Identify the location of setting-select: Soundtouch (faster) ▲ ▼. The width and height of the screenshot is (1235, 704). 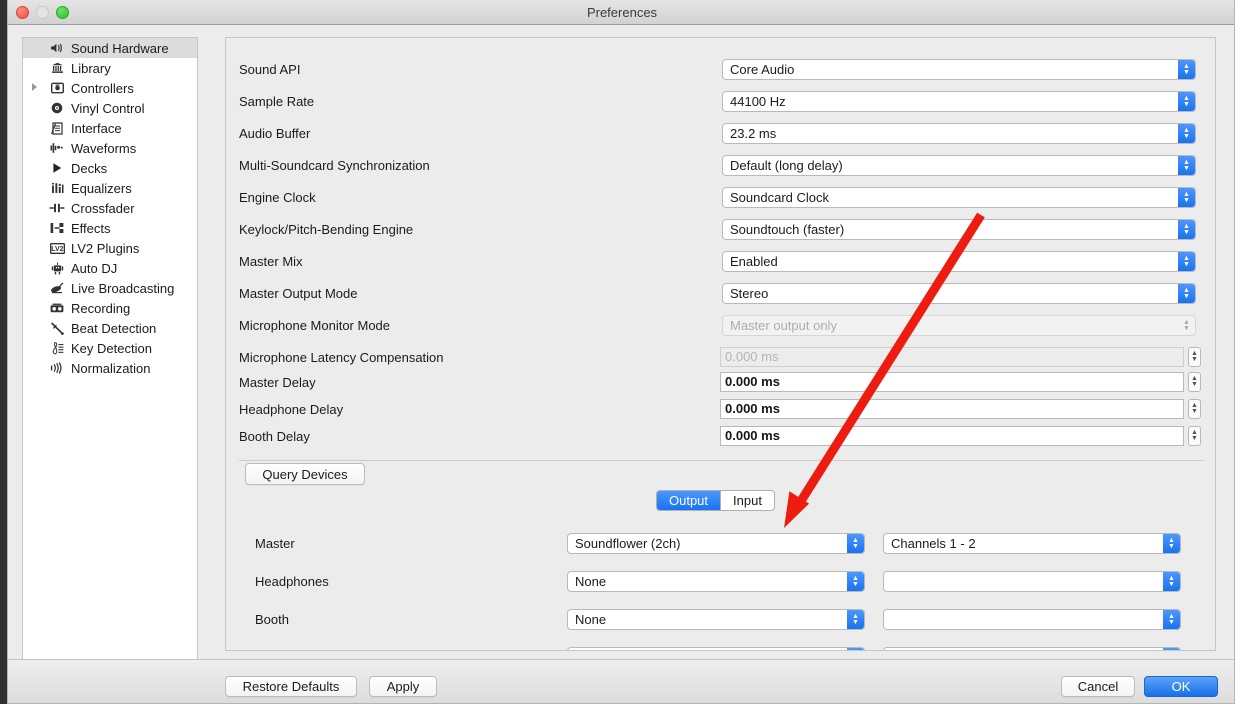
(959, 229).